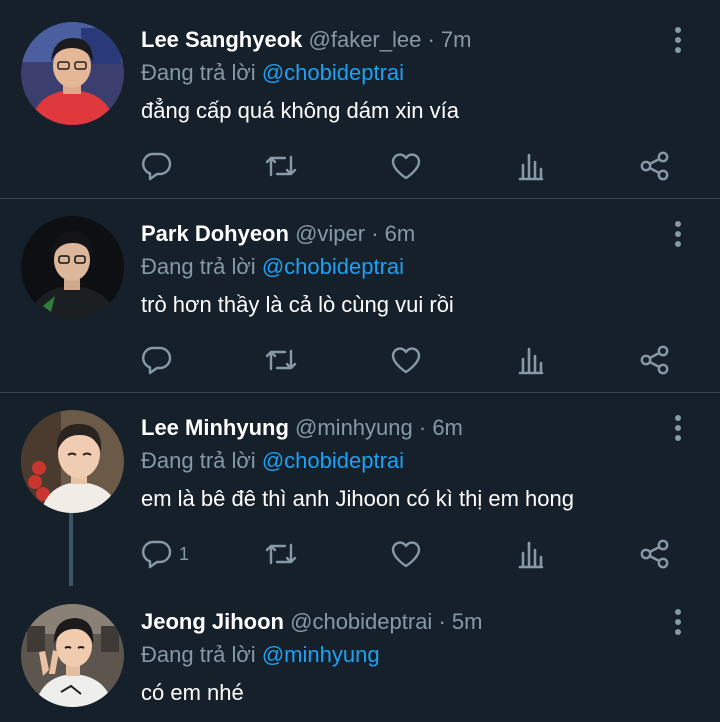 This screenshot has width=720, height=722. What do you see at coordinates (300, 110) in the screenshot?
I see `tweet-text: đẳng cấp quá không dám xin vía` at bounding box center [300, 110].